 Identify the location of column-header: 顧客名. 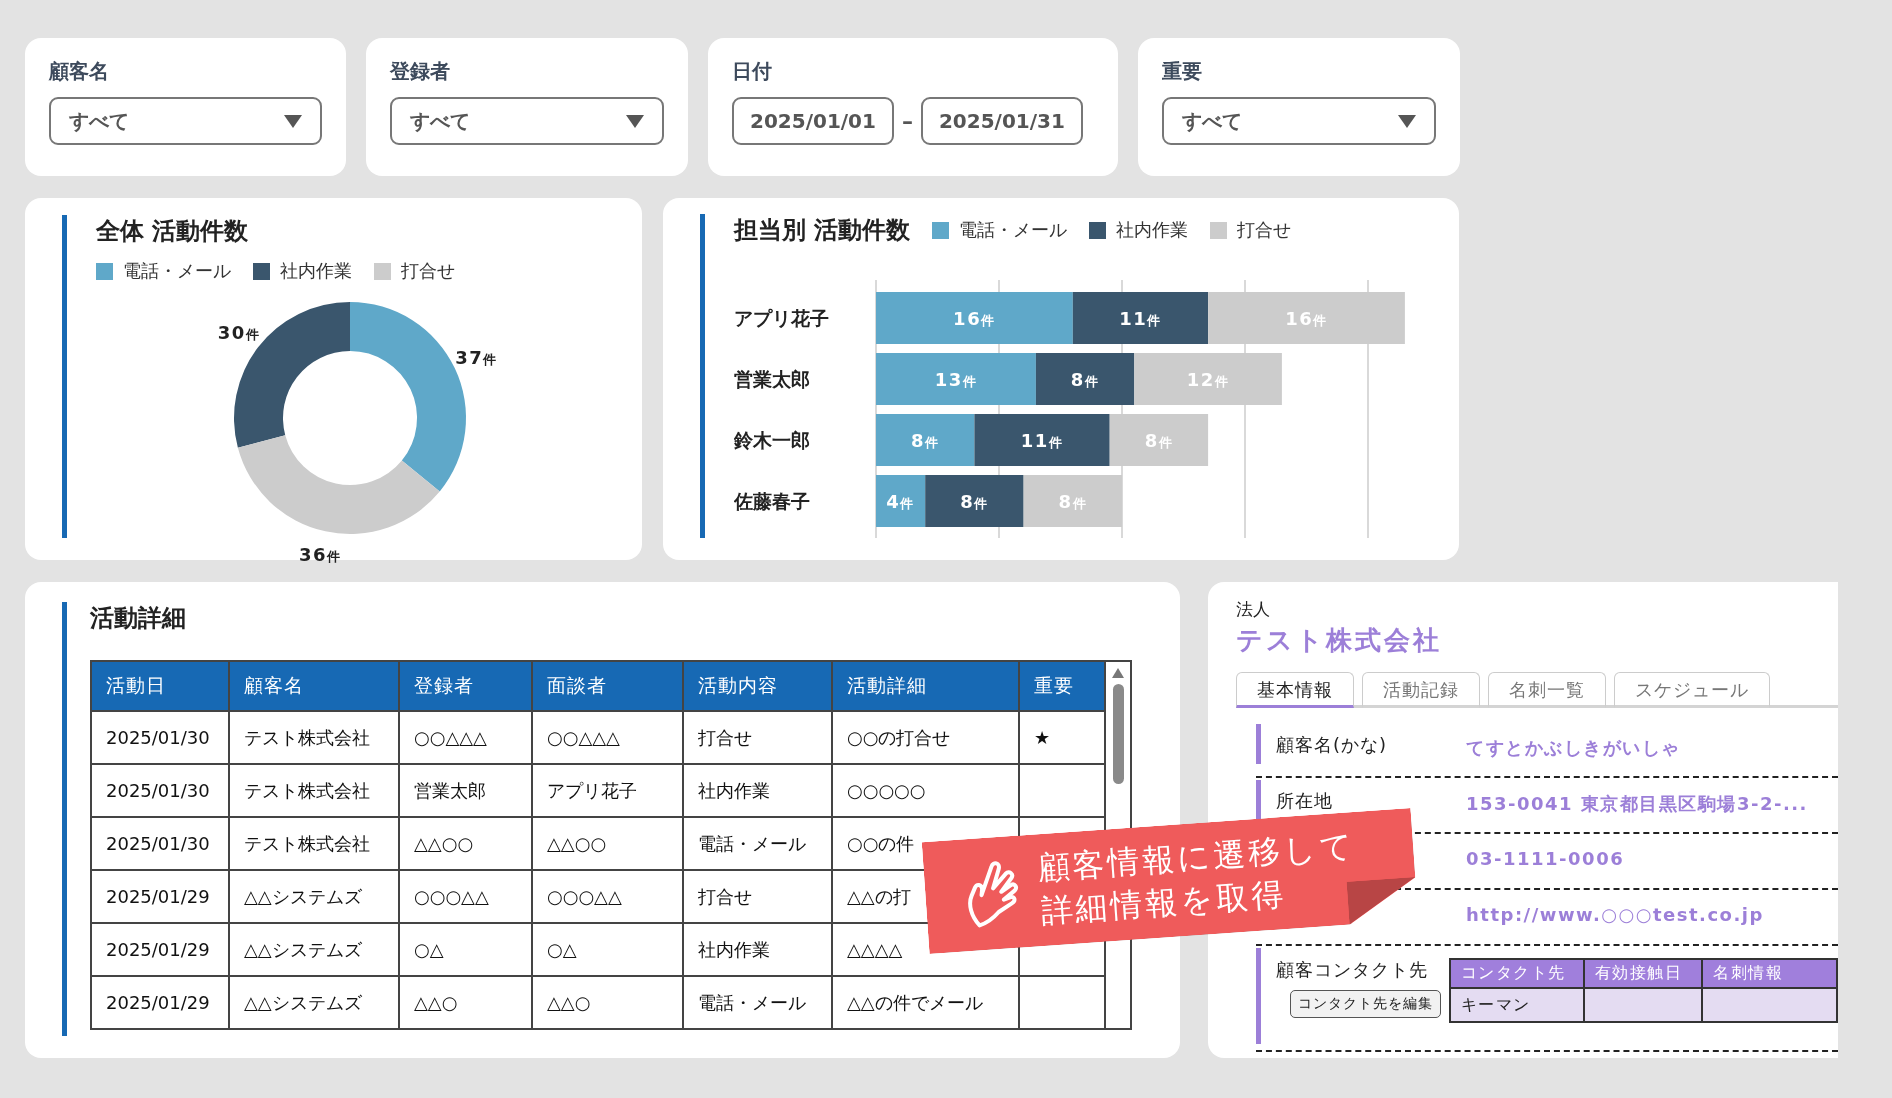
(314, 686).